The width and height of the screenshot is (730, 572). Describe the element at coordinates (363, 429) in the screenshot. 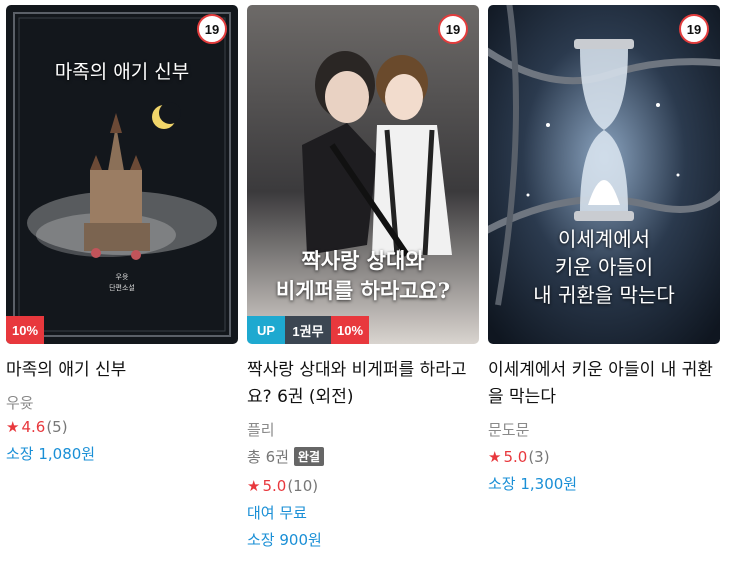

I see `book-author: 플리` at that location.